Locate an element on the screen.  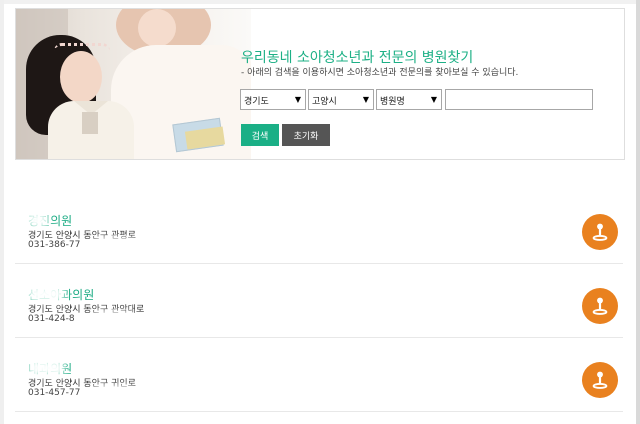
search-button: 검색 is located at coordinates (260, 135).